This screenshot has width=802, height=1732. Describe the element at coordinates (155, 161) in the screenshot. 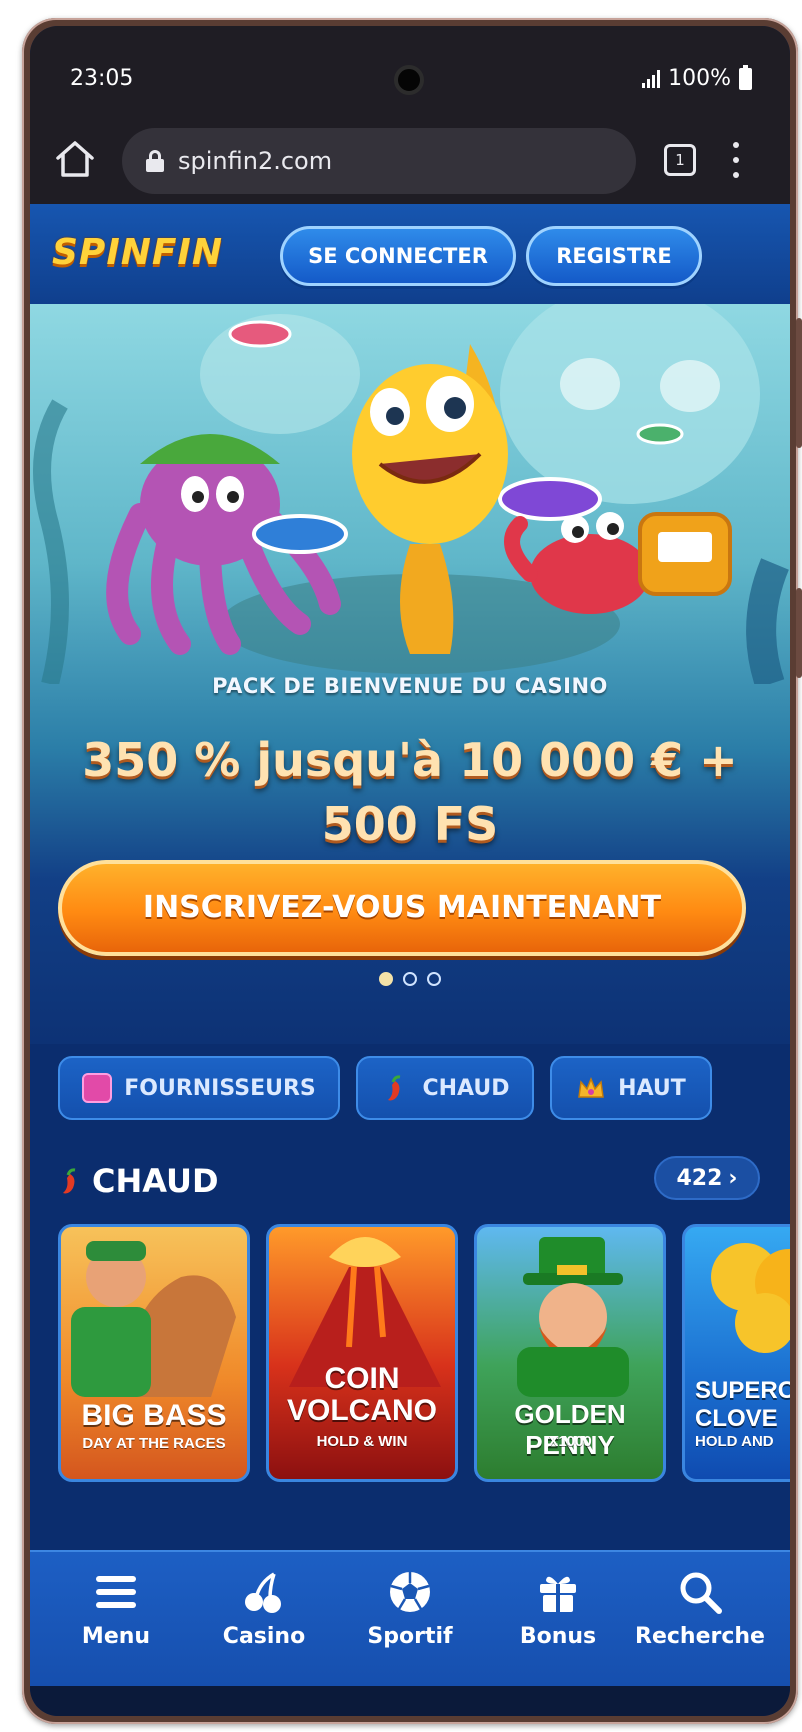

I see `lock-icon` at that location.